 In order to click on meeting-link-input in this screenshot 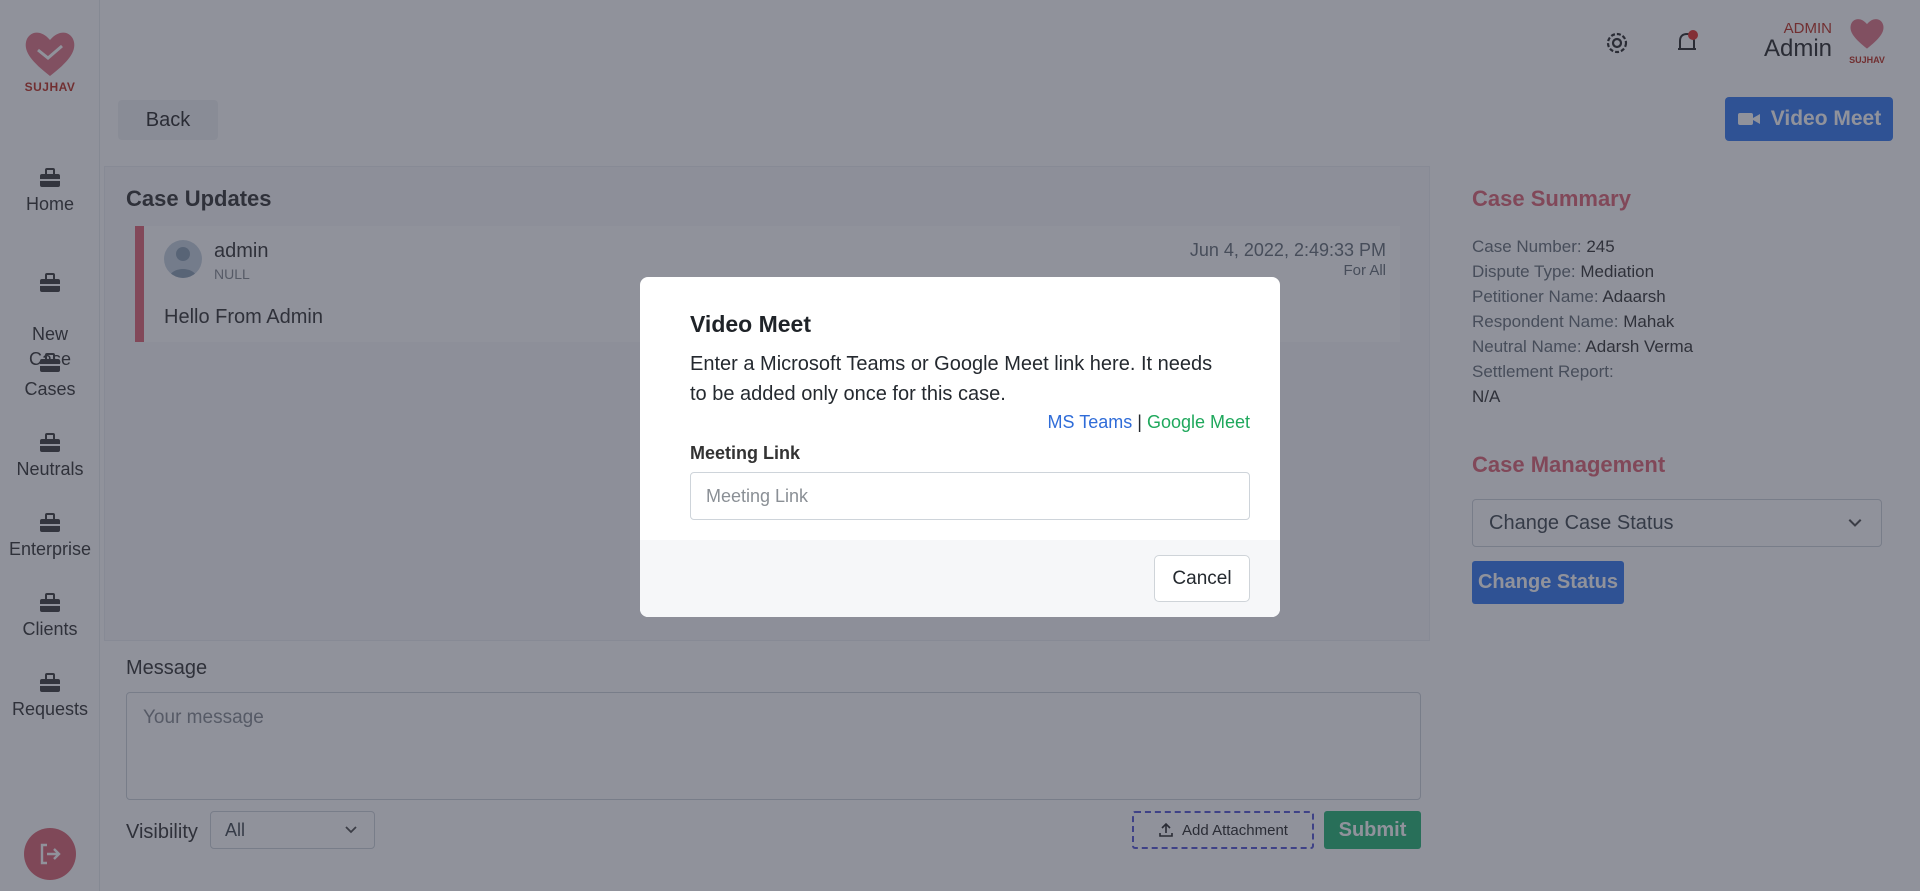, I will do `click(970, 496)`.